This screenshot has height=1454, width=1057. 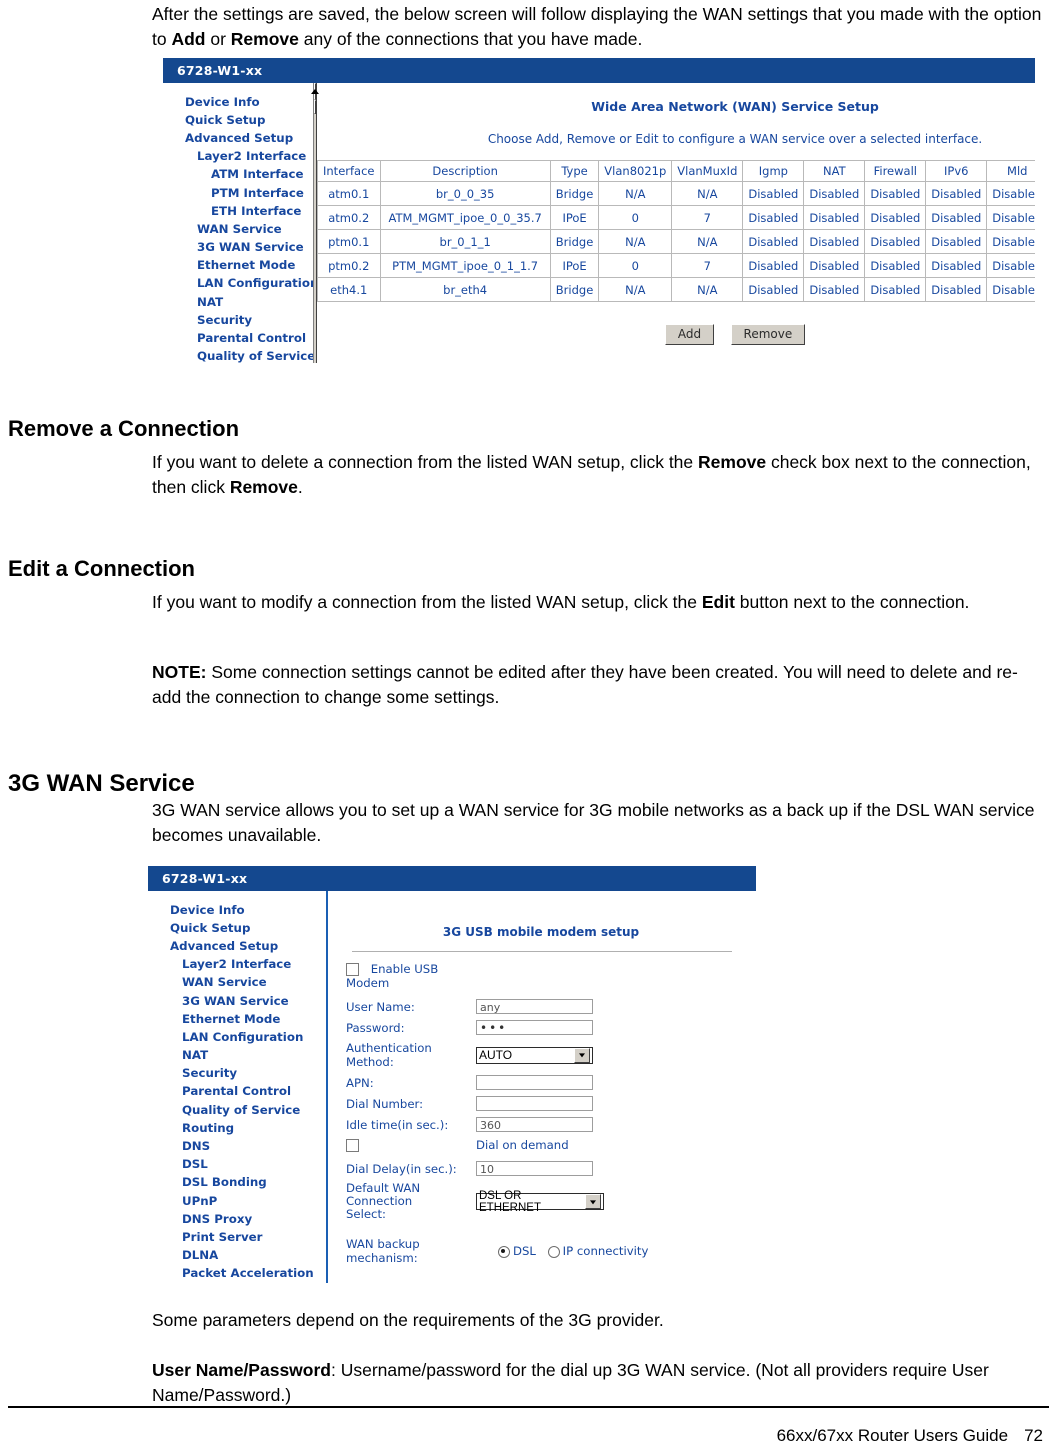 I want to click on auth-method-select: AUTO, so click(x=534, y=1055).